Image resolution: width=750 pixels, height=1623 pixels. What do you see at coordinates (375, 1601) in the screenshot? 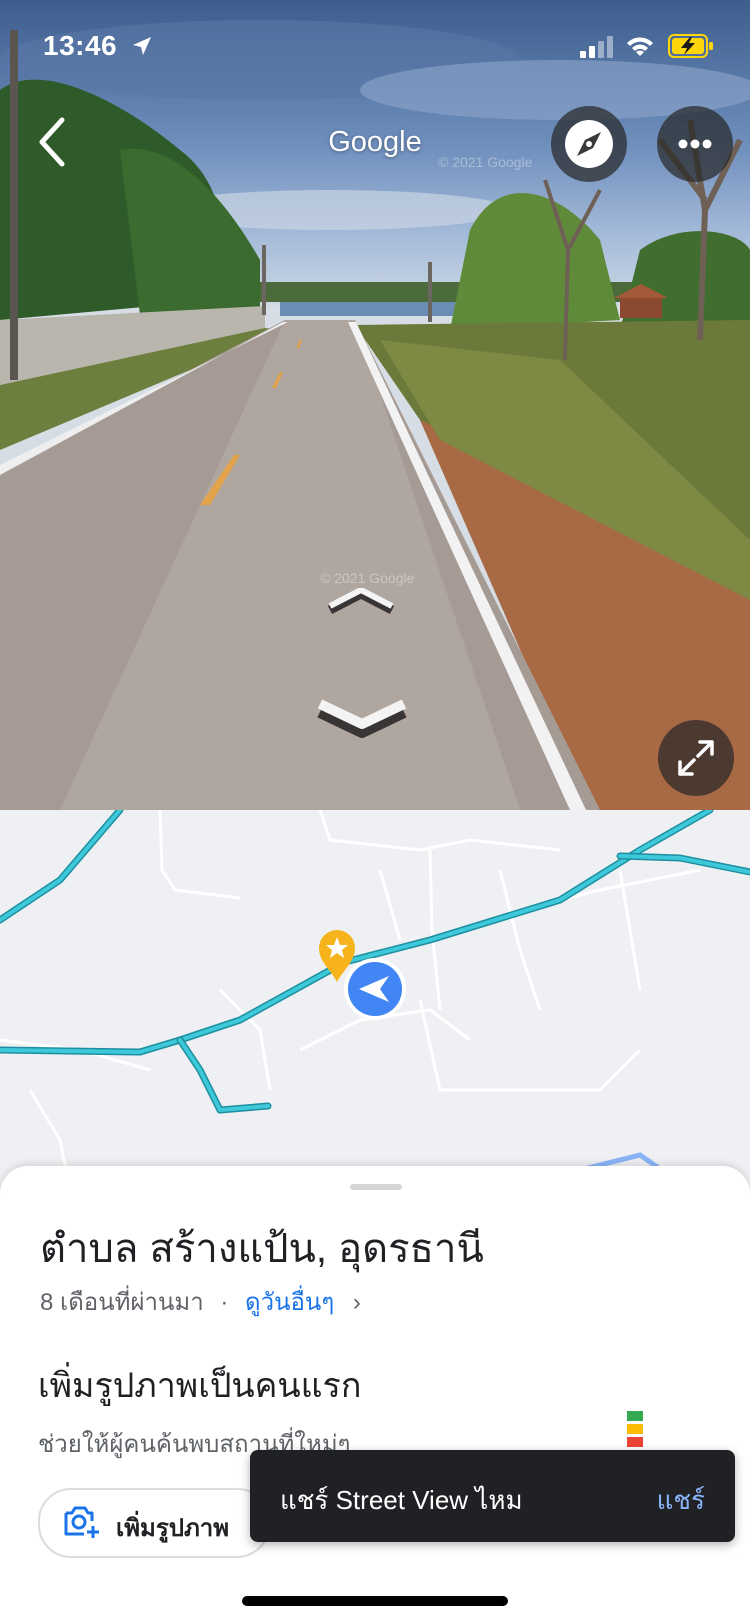
I see `home-indicator` at bounding box center [375, 1601].